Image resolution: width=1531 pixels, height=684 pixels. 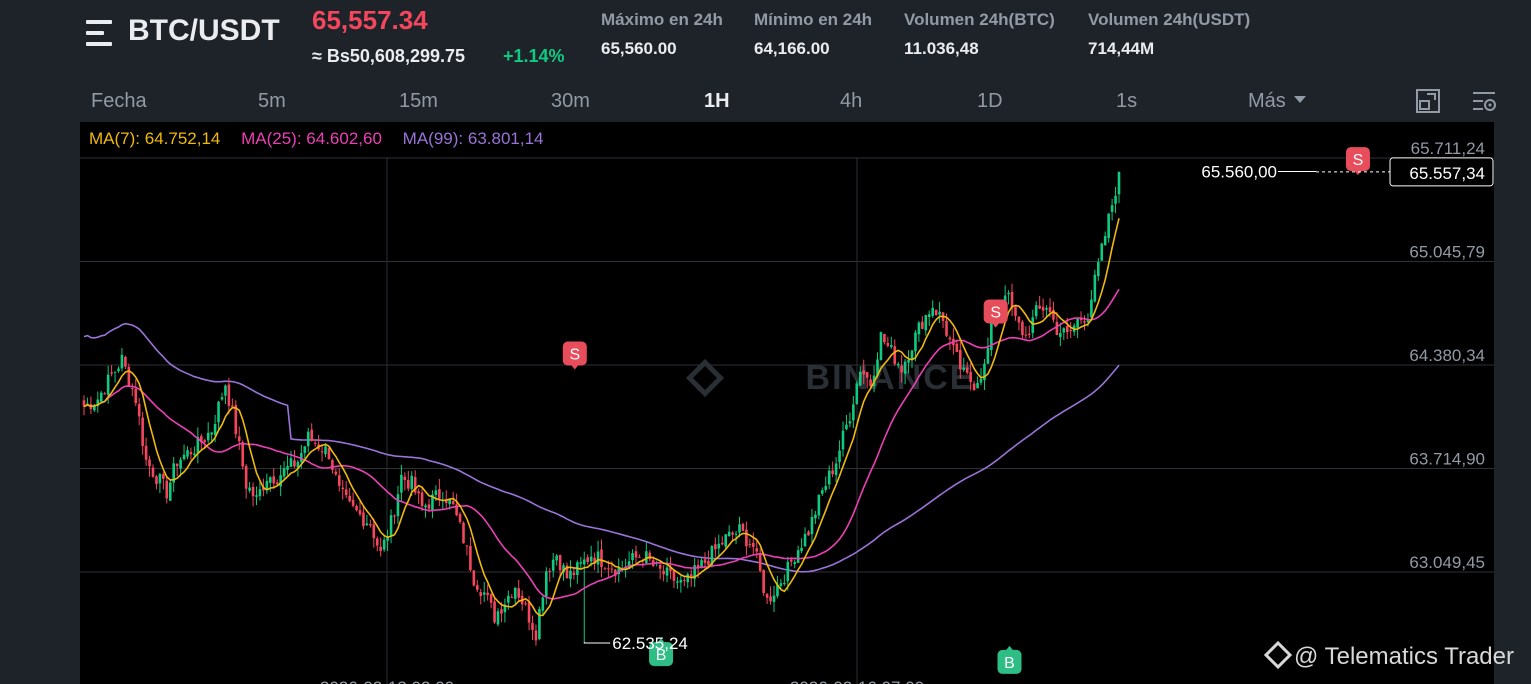 I want to click on time-tick-label: 2026-02-16 07:00, so click(x=857, y=681).